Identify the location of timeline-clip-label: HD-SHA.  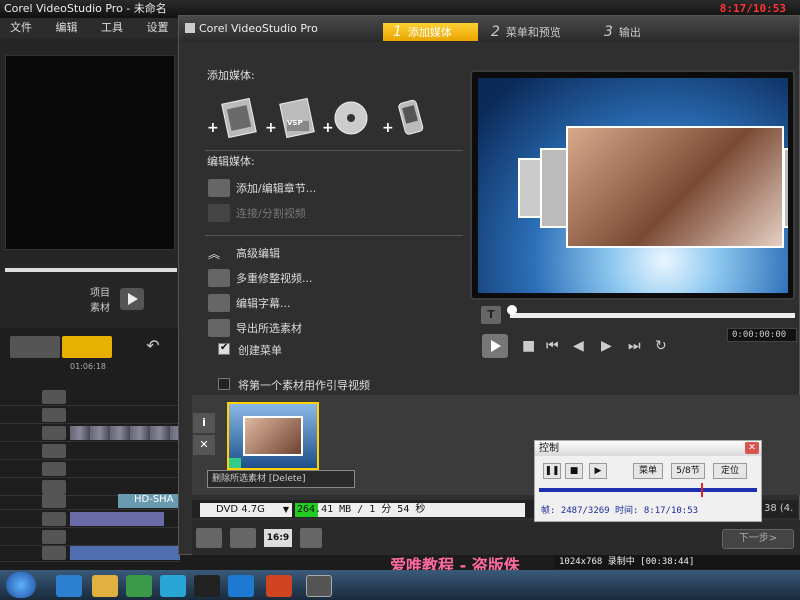
(149, 501).